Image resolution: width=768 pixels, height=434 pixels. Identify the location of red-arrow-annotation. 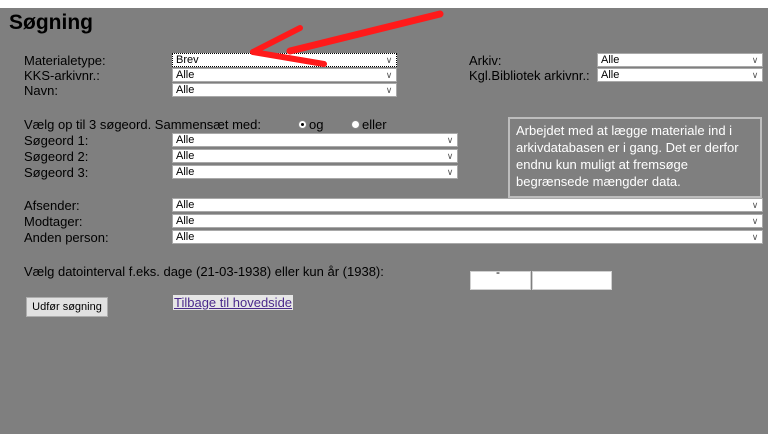
(347, 38).